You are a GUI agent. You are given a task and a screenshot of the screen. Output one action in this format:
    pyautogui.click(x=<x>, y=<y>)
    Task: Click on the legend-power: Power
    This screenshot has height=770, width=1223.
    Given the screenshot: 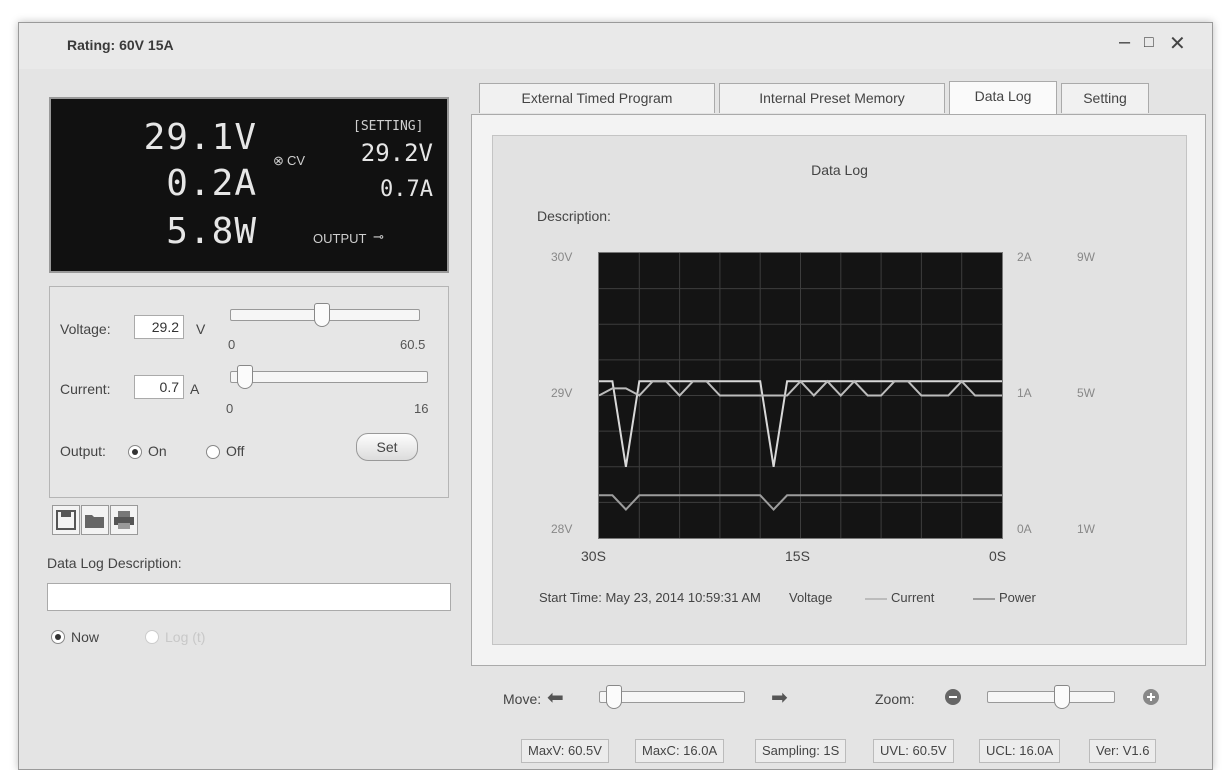 What is the action you would take?
    pyautogui.click(x=1017, y=597)
    